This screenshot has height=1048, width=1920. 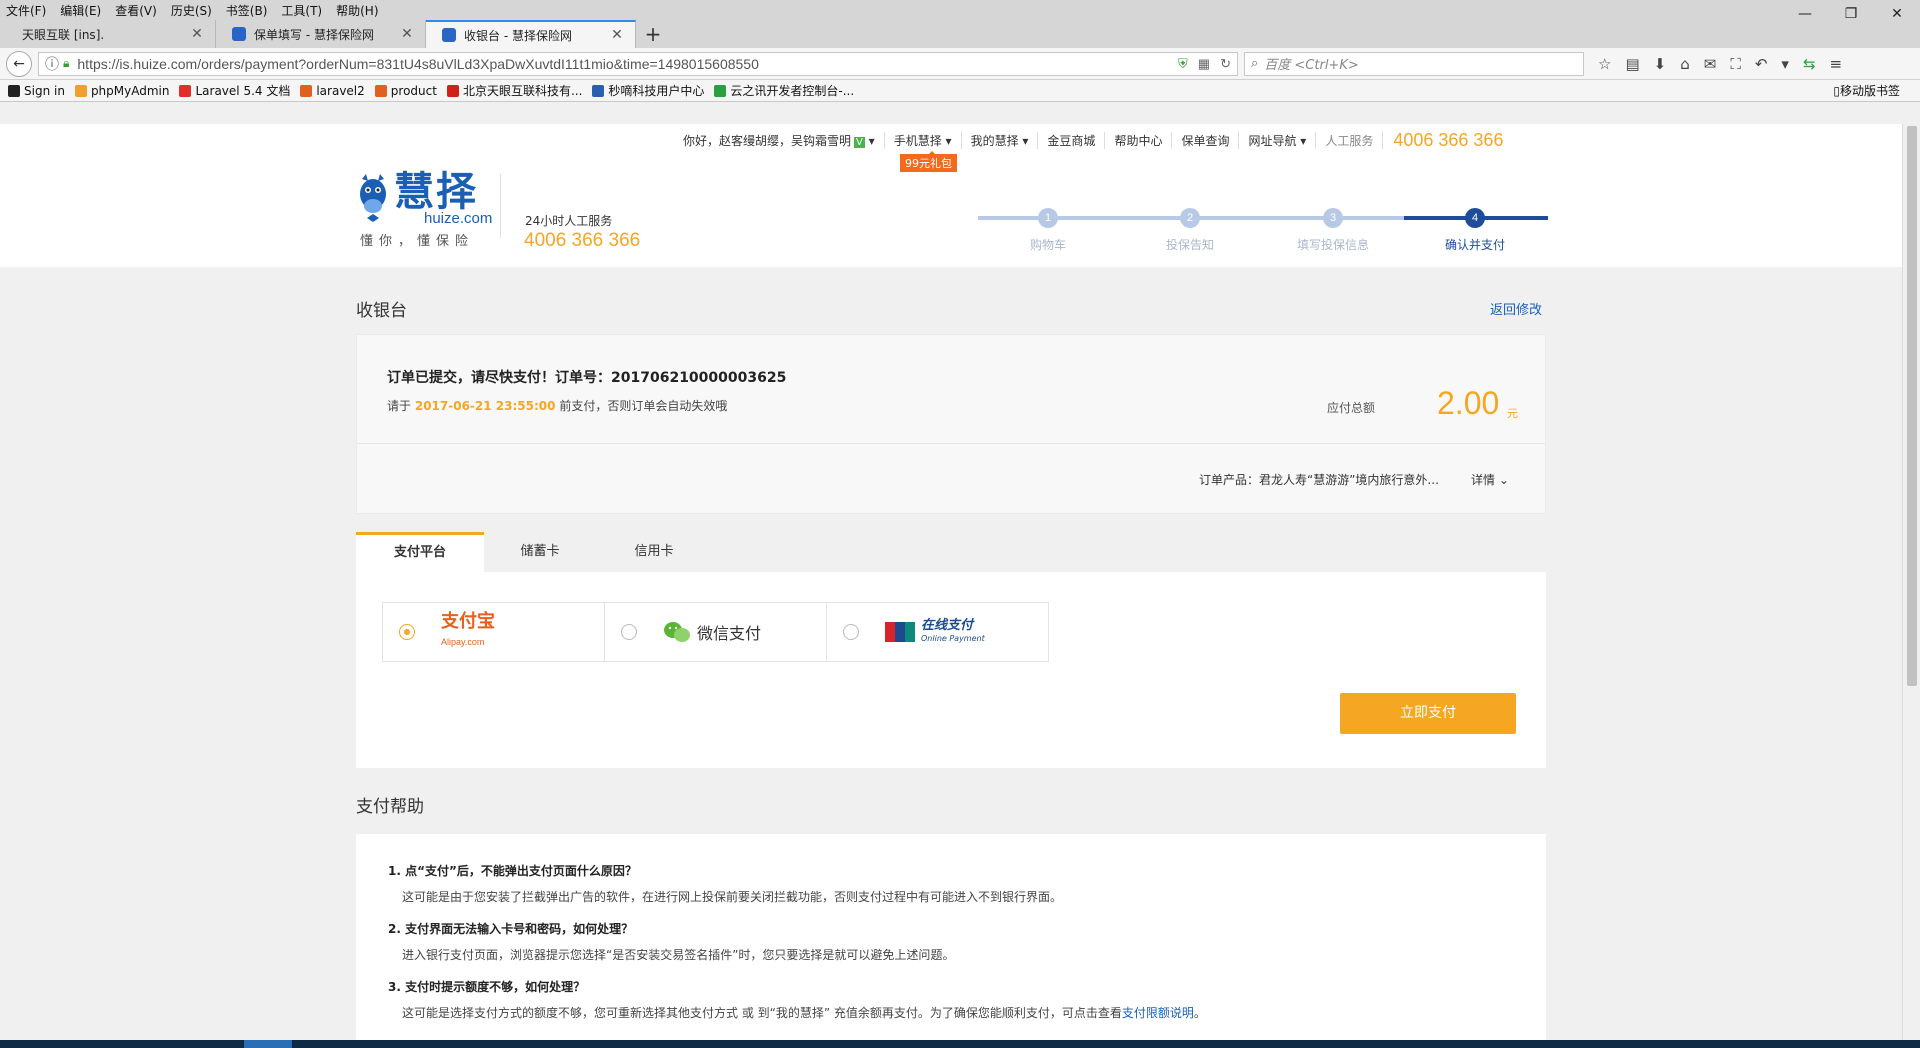 What do you see at coordinates (1503, 480) in the screenshot?
I see `chevron-down-icon: ⌄` at bounding box center [1503, 480].